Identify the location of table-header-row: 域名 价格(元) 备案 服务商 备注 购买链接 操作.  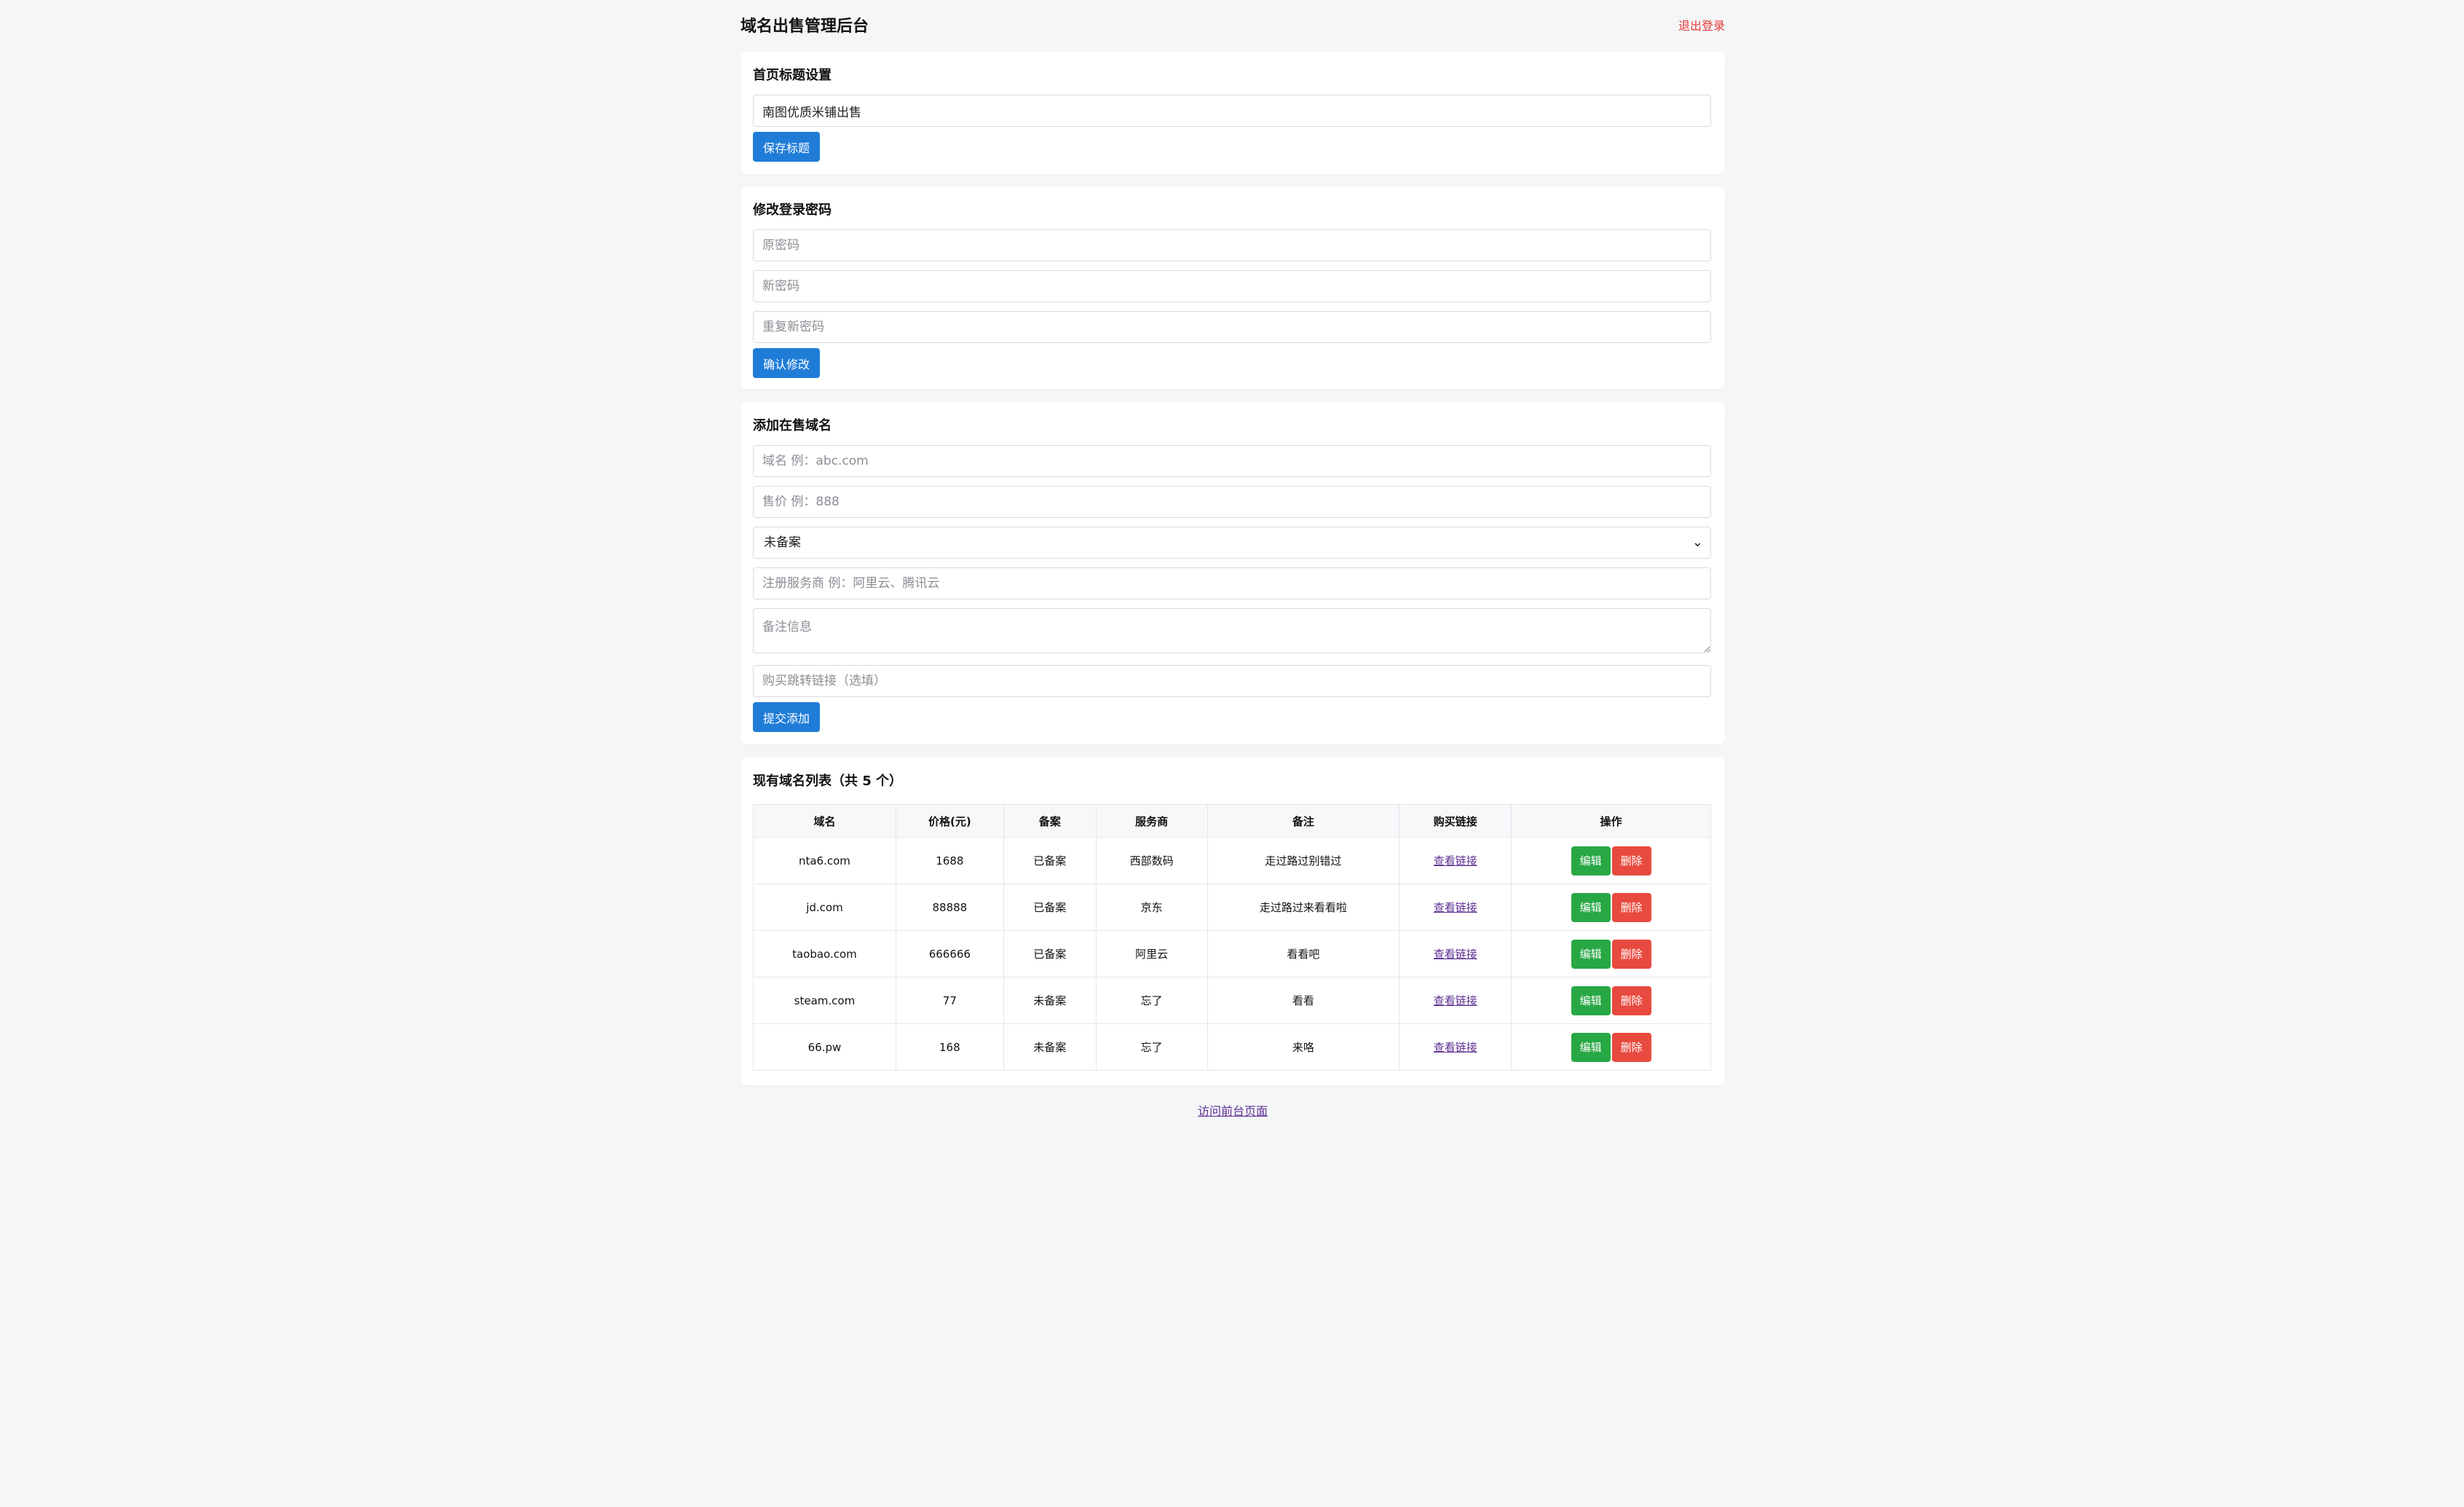
(1232, 821).